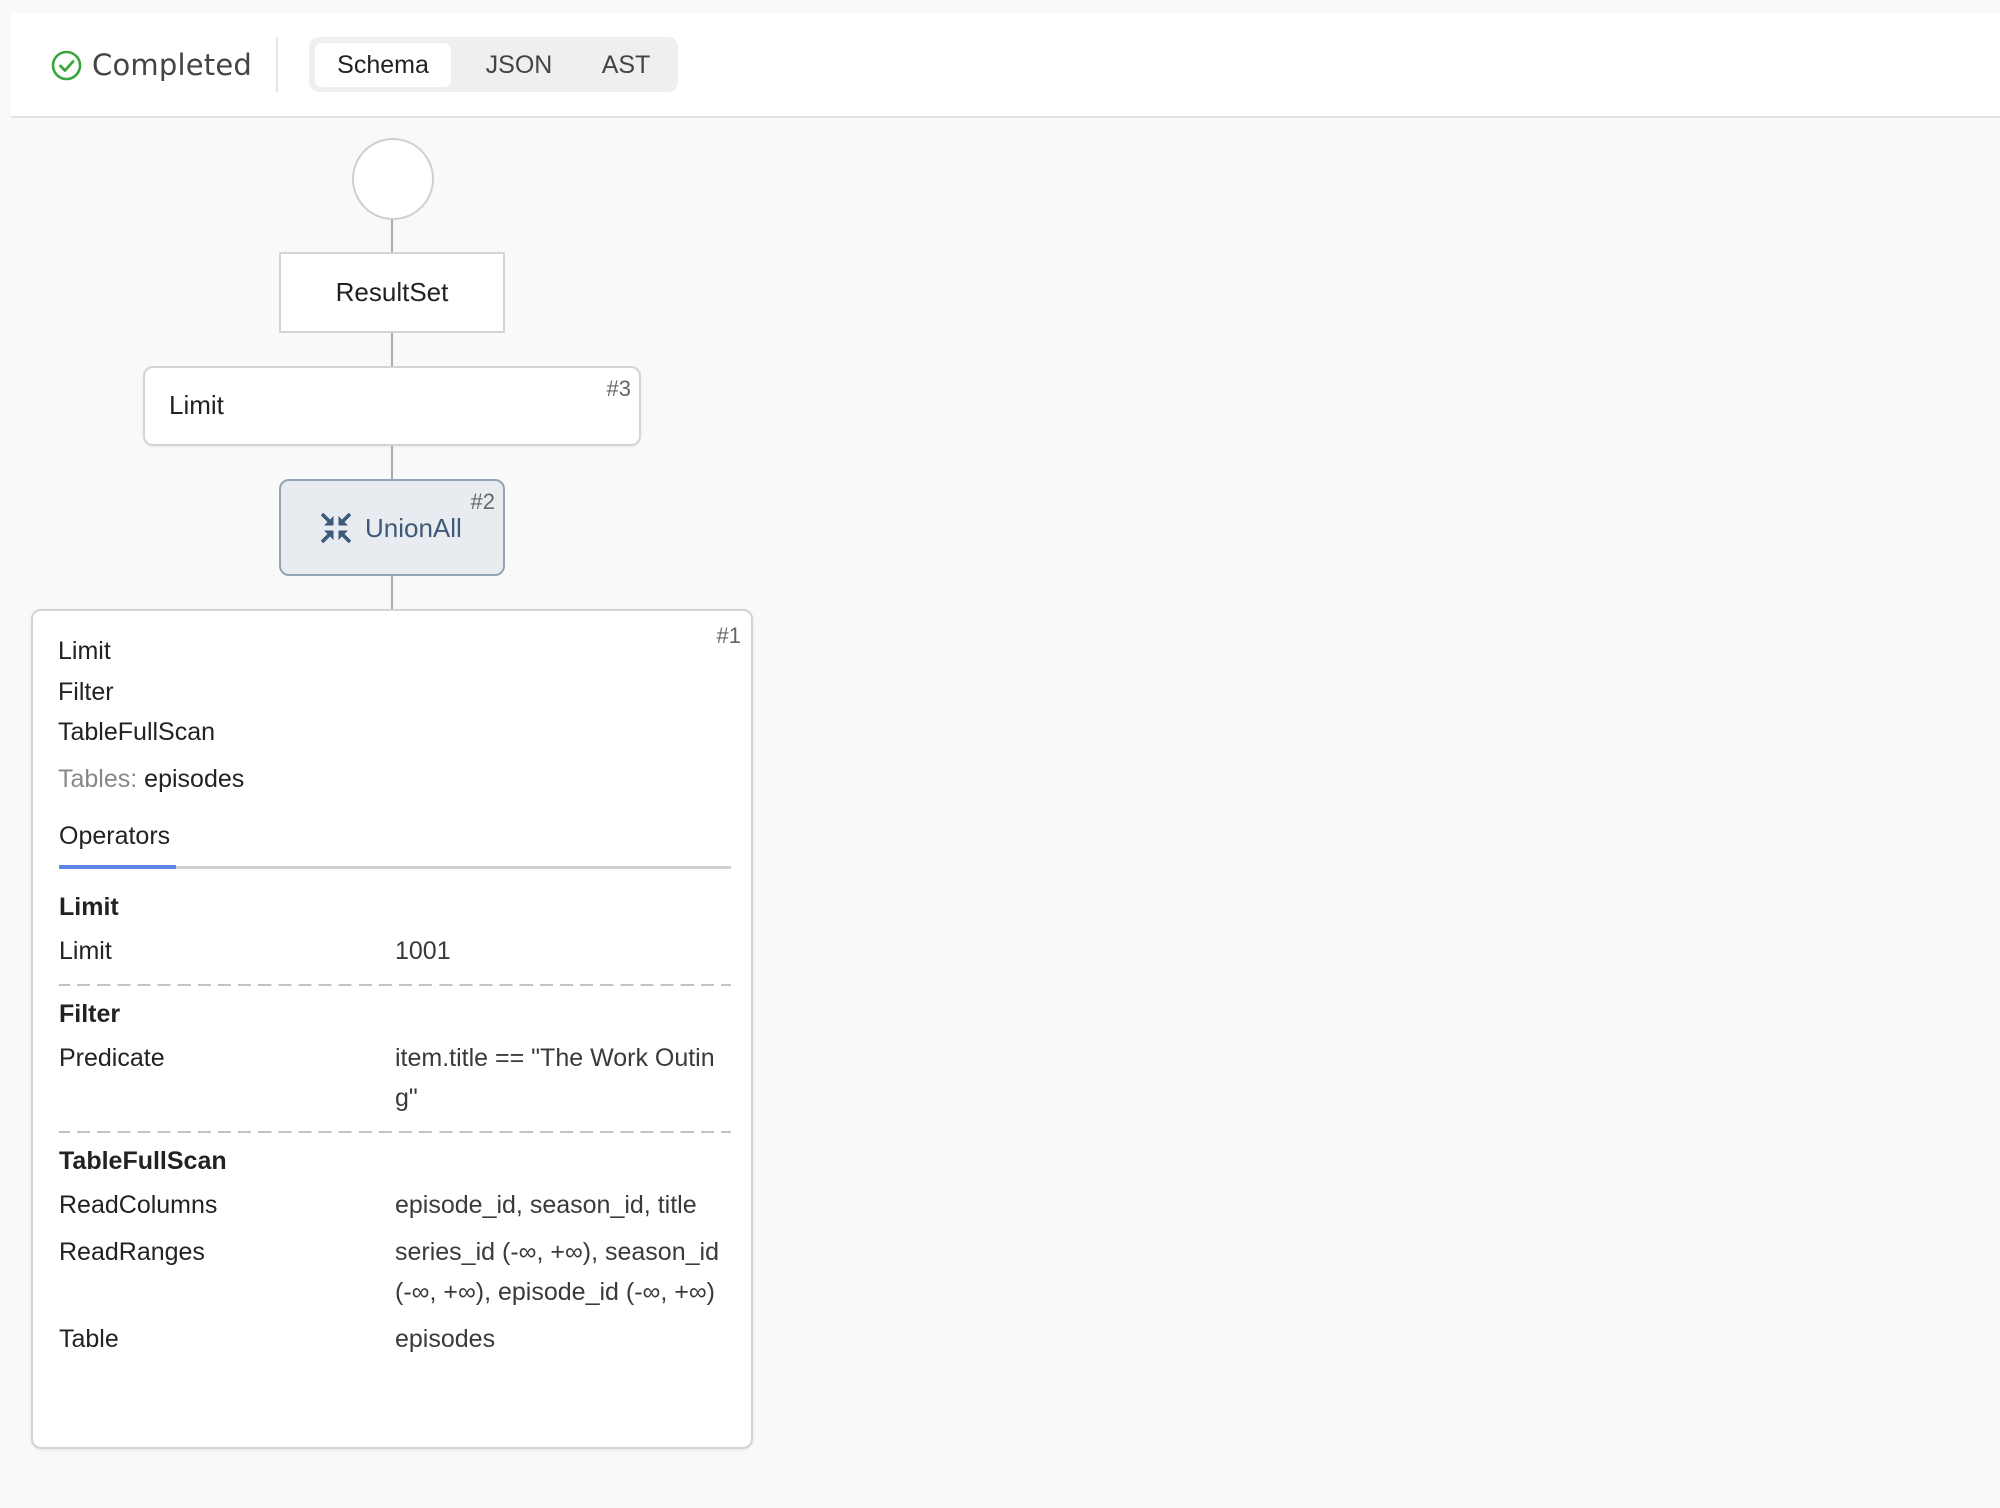 The image size is (2000, 1508). I want to click on node-unionall: UnionAll #2, so click(392, 527).